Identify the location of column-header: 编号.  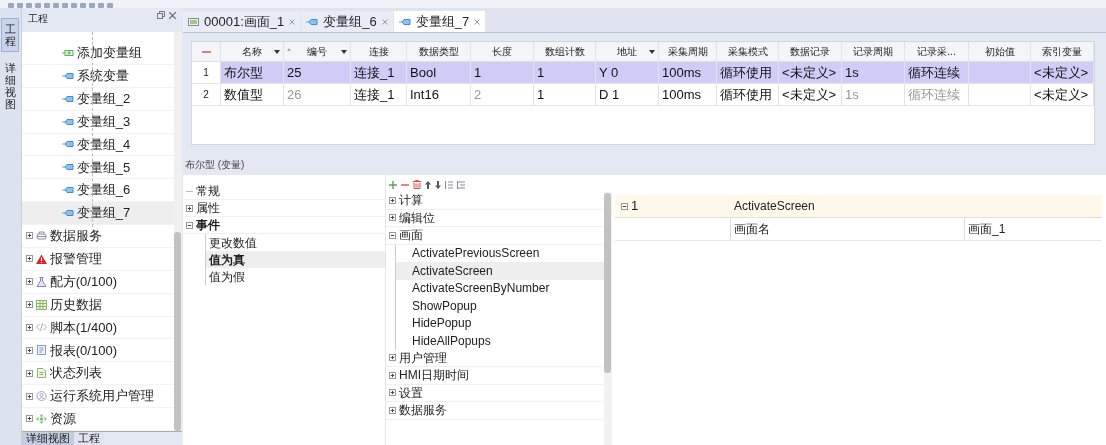
(317, 51).